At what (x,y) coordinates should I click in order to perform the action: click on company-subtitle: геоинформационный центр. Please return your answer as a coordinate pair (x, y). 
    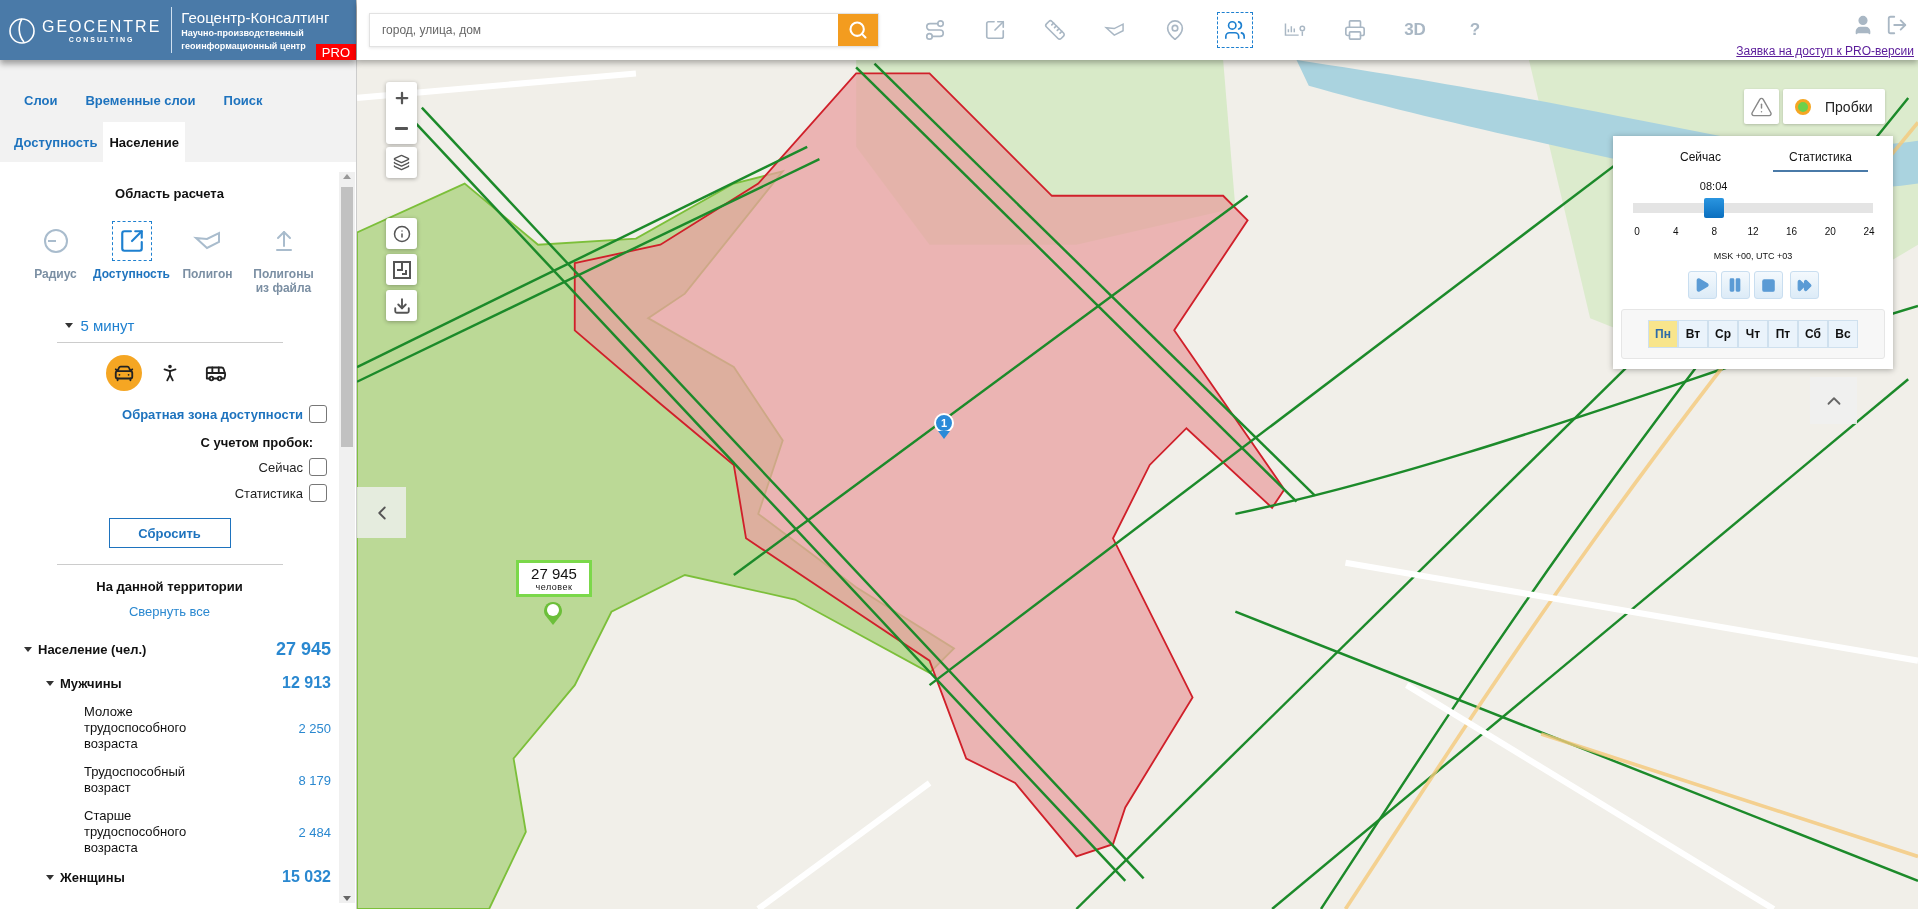
    Looking at the image, I should click on (244, 46).